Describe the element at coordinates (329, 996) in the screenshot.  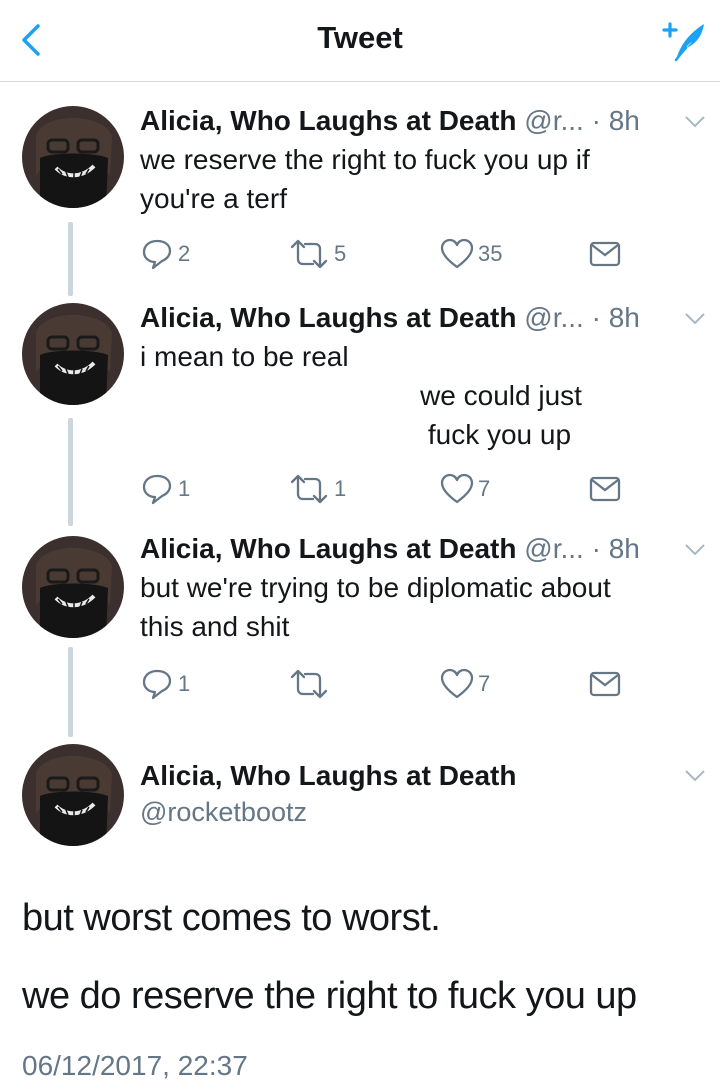
I see `main-tweet-text: we do reserve the right to fuck you up` at that location.